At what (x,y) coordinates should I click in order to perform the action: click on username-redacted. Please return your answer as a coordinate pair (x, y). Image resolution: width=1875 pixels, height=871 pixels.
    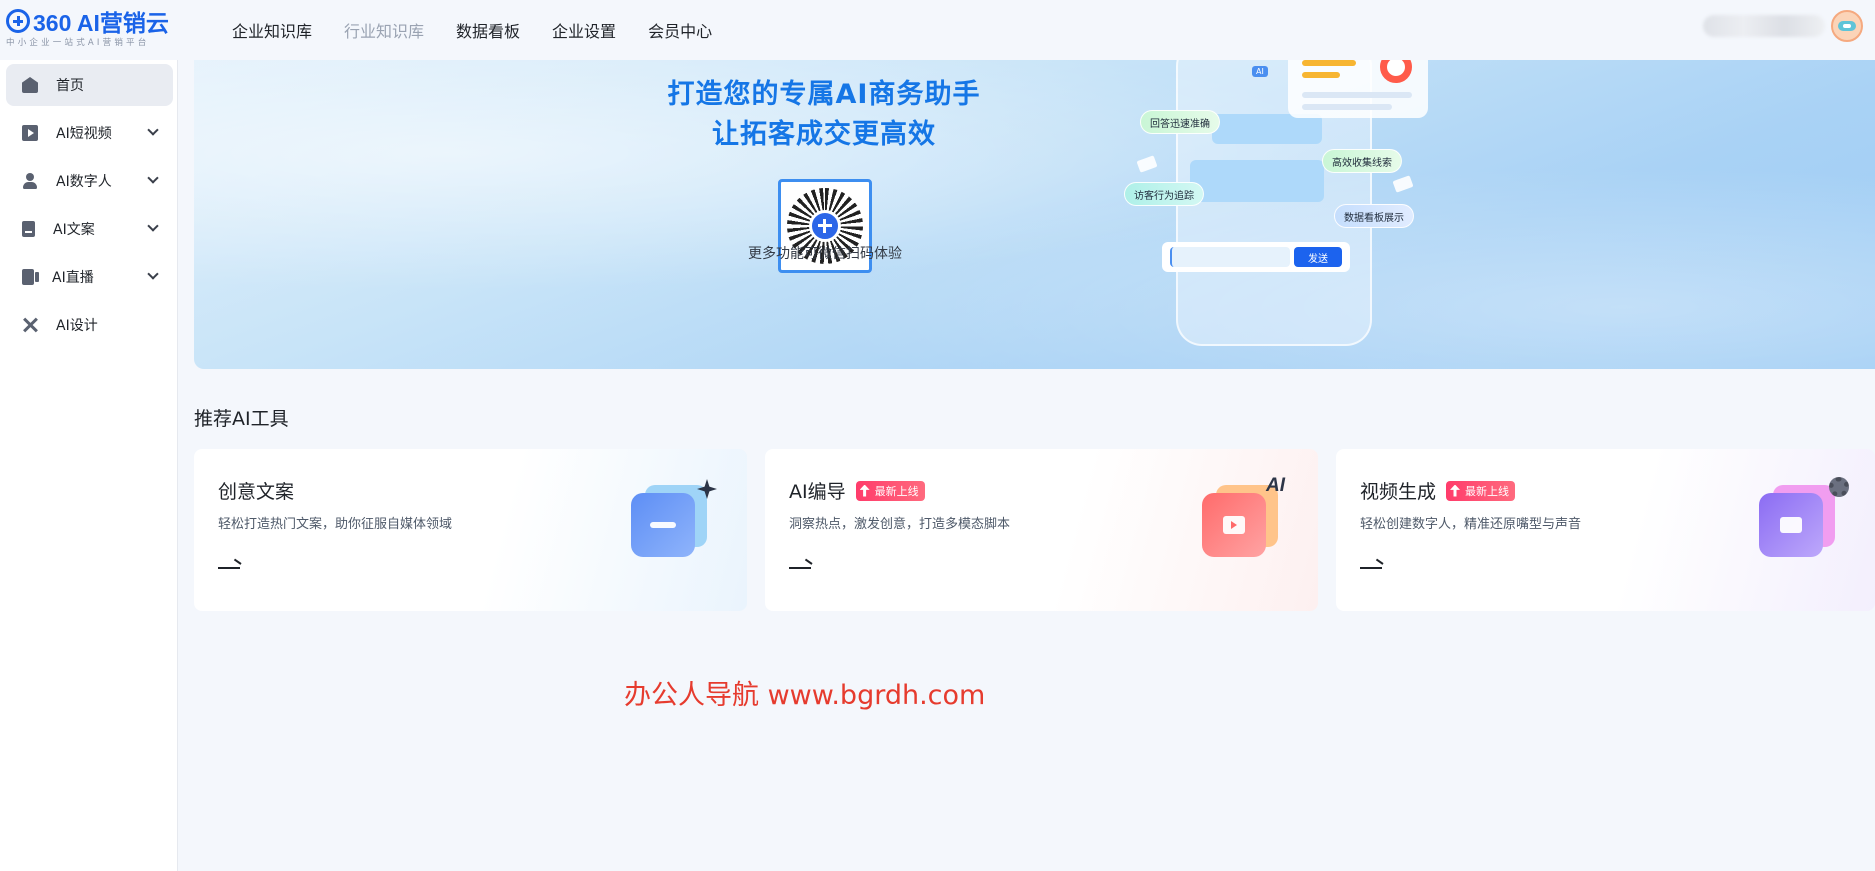
    Looking at the image, I should click on (1764, 26).